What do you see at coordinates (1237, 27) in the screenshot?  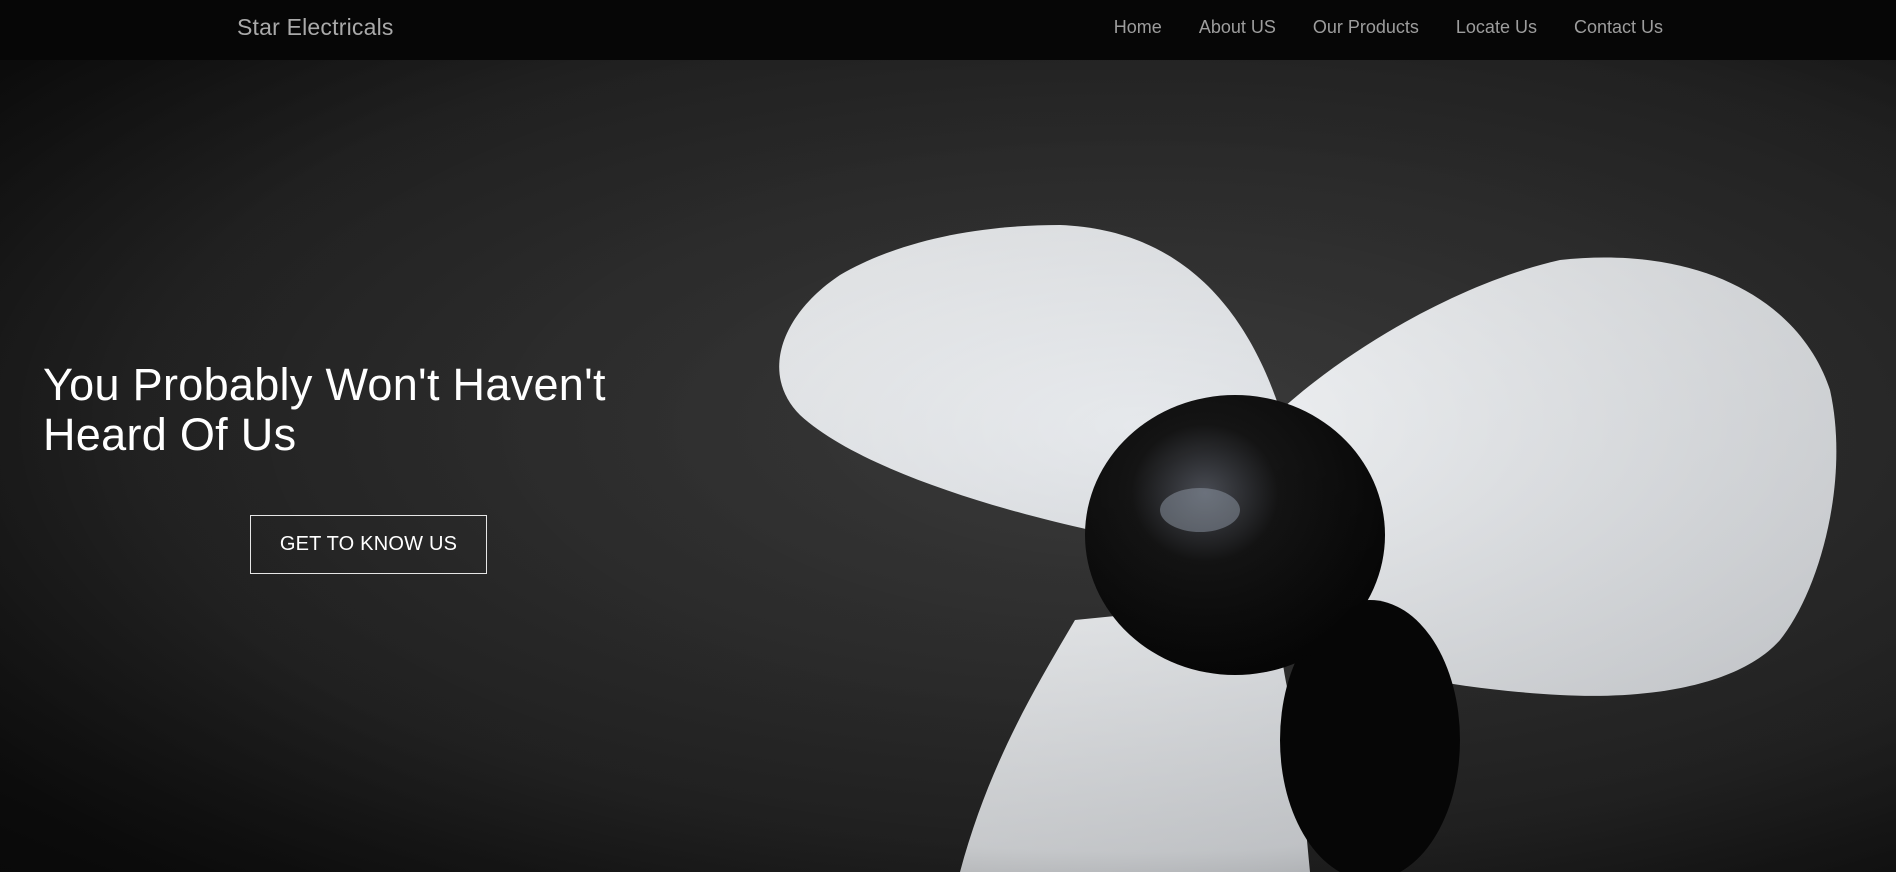 I see `nav-link-about: About US` at bounding box center [1237, 27].